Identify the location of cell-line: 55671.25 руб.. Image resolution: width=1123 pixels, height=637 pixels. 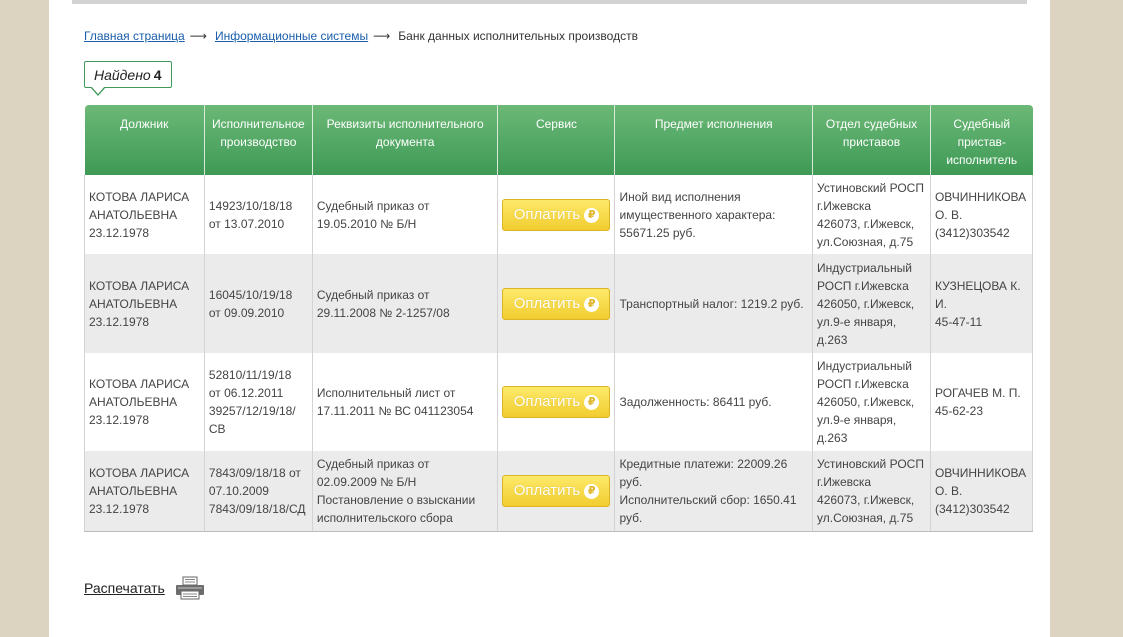
(657, 232).